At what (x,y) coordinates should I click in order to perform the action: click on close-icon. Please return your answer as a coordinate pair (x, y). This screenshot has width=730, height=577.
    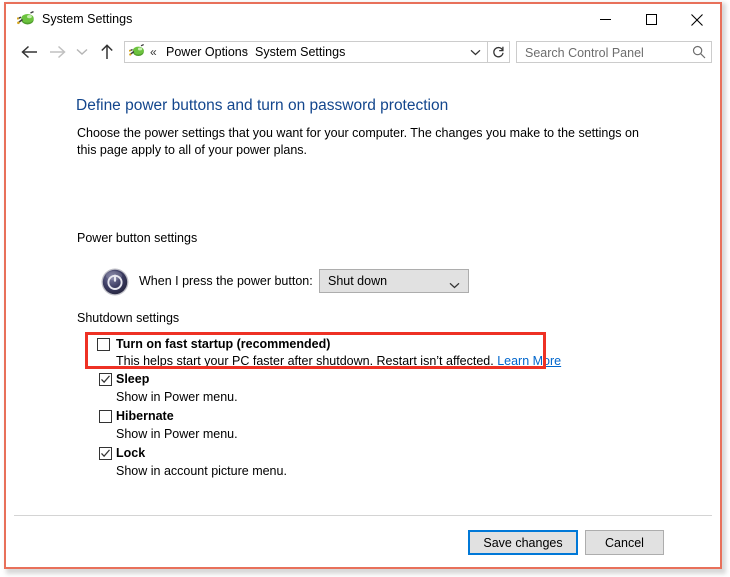
    Looking at the image, I should click on (697, 19).